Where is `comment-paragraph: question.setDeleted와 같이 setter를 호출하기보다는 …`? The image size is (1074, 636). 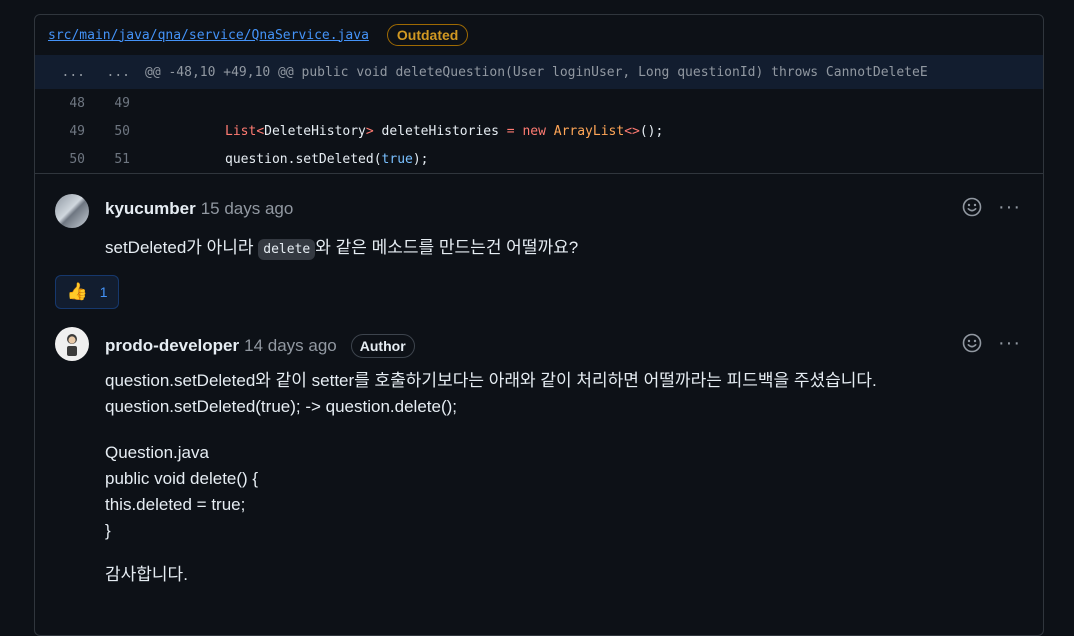
comment-paragraph: question.setDeleted와 같이 setter를 호출하기보다는 … is located at coordinates (491, 380).